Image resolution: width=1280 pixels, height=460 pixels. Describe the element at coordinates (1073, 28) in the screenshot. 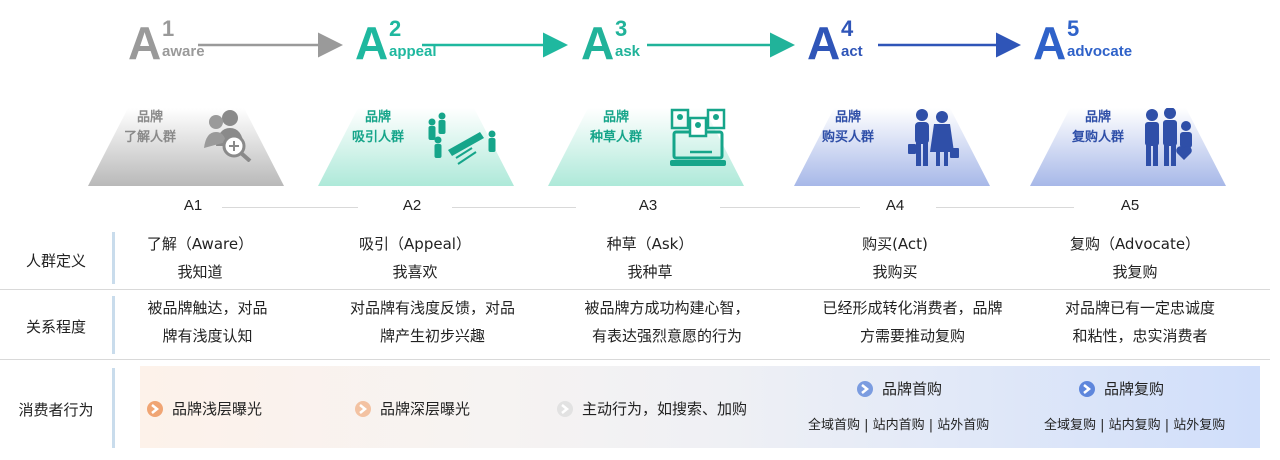

I see `stage-number: 5` at that location.